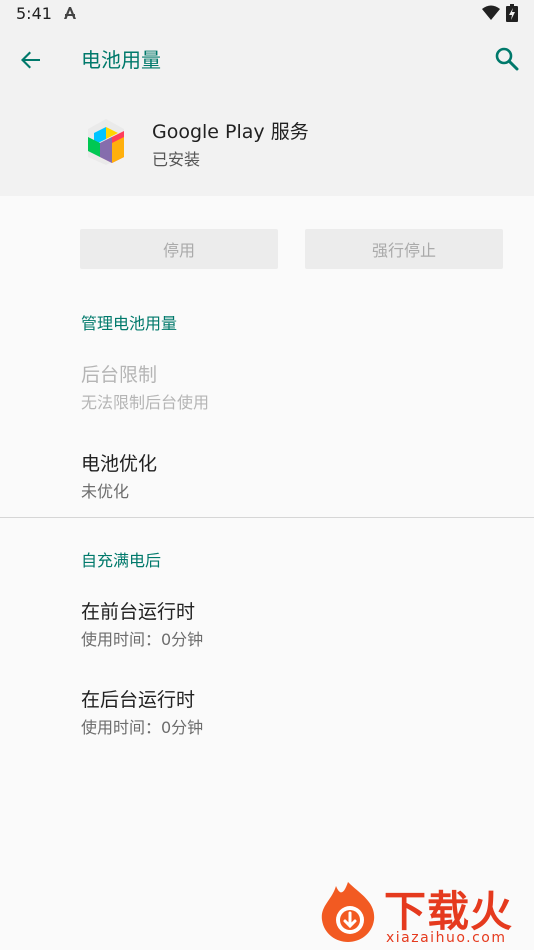 Image resolution: width=534 pixels, height=950 pixels. I want to click on back-arrow-icon, so click(31, 60).